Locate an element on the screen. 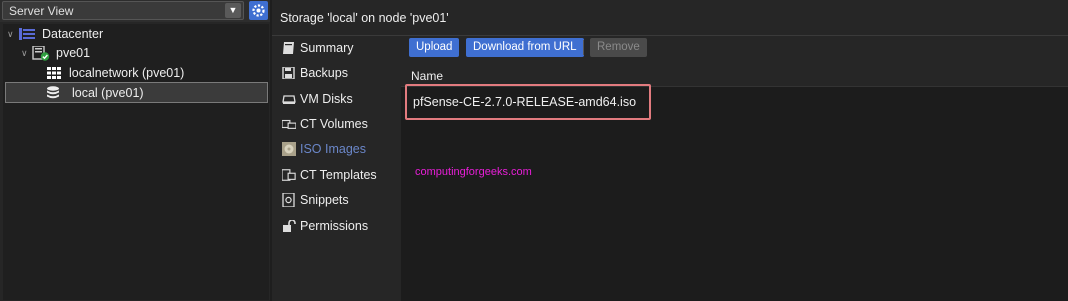  snippet-icon is located at coordinates (288, 200).